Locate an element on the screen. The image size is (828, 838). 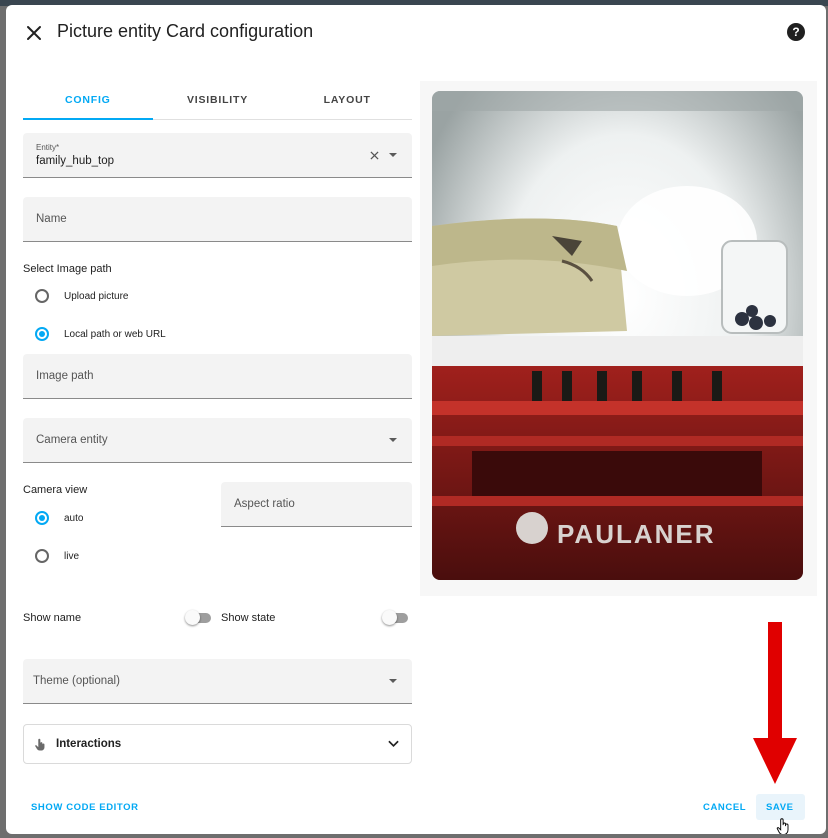
camera-entity-label: Camera entity is located at coordinates (72, 440).